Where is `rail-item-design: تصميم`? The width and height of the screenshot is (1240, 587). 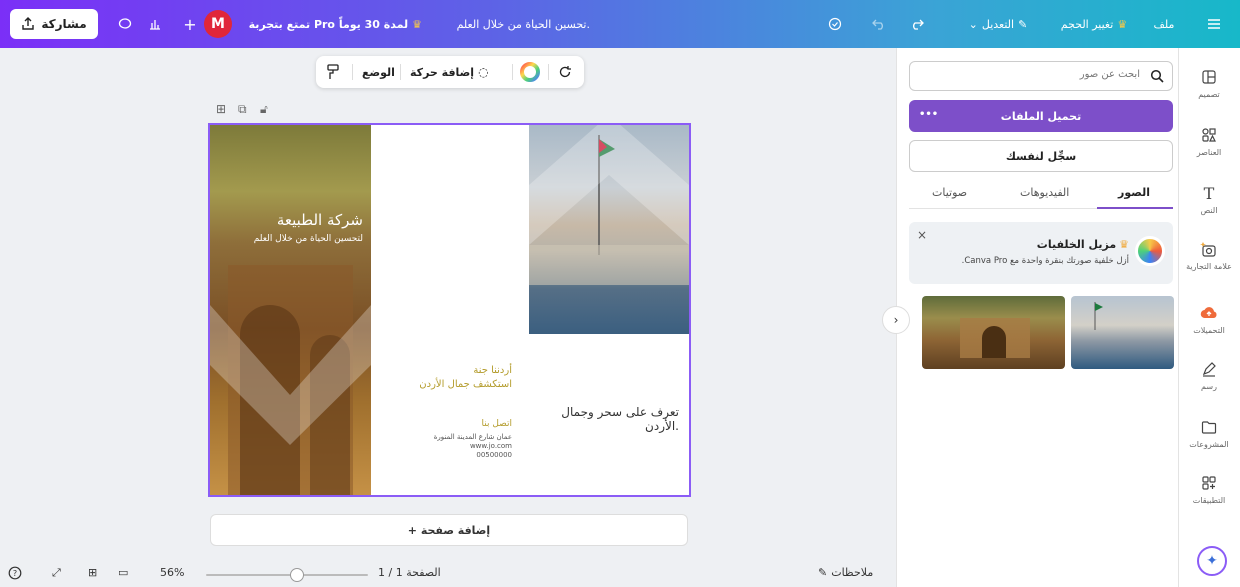 rail-item-design: تصميم is located at coordinates (1209, 82).